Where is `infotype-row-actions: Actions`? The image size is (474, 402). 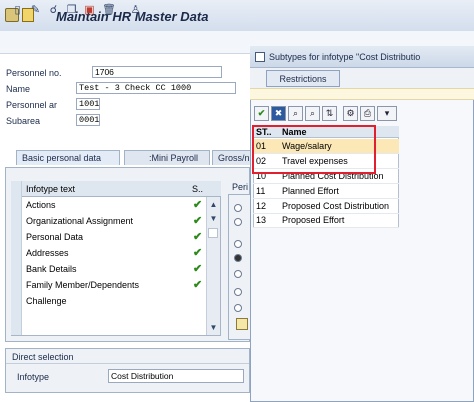 infotype-row-actions: Actions is located at coordinates (41, 205).